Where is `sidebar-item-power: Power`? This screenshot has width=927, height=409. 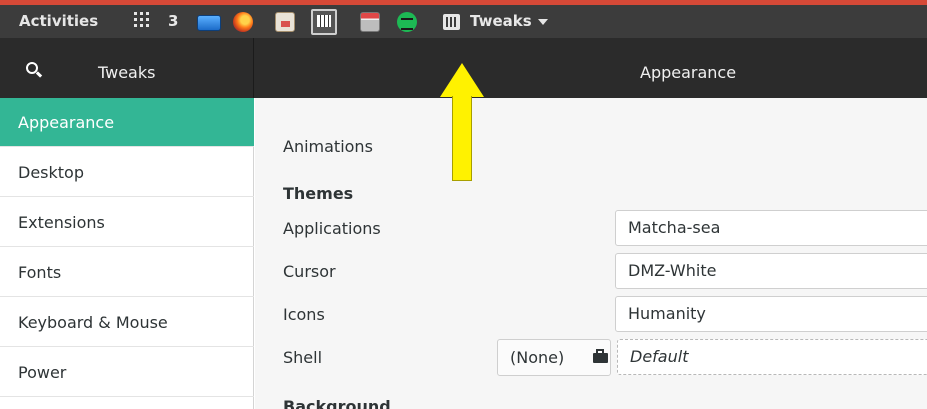 sidebar-item-power: Power is located at coordinates (127, 372).